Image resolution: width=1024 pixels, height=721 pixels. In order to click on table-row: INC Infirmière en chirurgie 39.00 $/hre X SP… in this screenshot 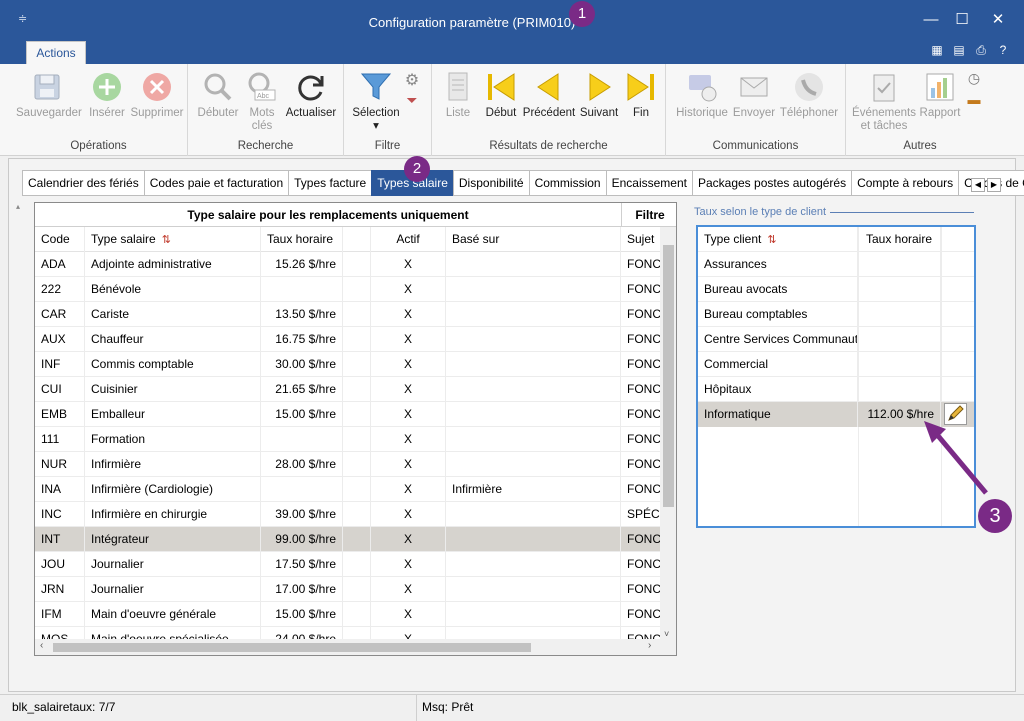, I will do `click(355, 514)`.